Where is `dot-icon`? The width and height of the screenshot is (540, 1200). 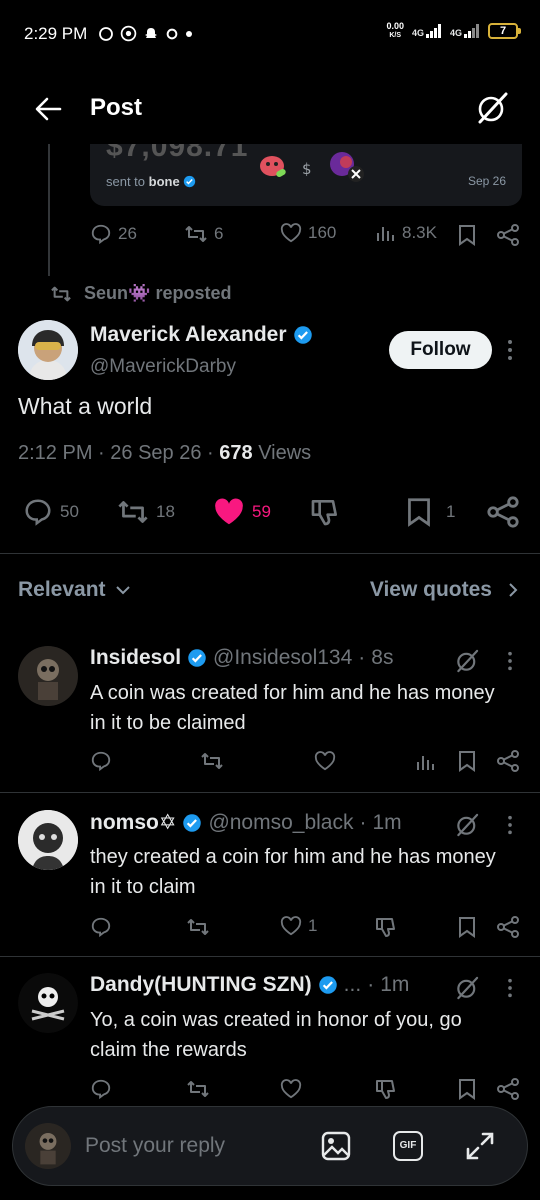
dot-icon is located at coordinates (189, 33).